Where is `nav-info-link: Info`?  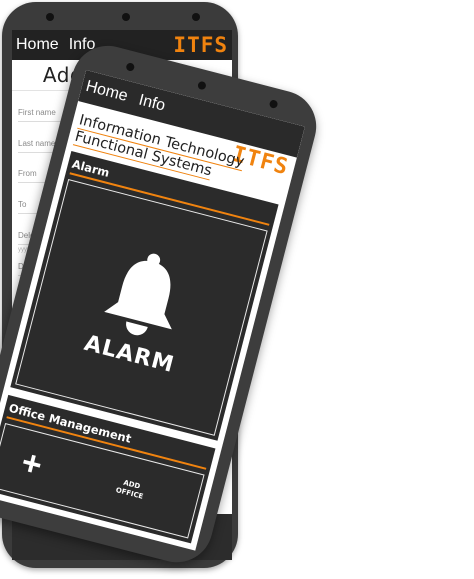 nav-info-link: Info is located at coordinates (152, 104).